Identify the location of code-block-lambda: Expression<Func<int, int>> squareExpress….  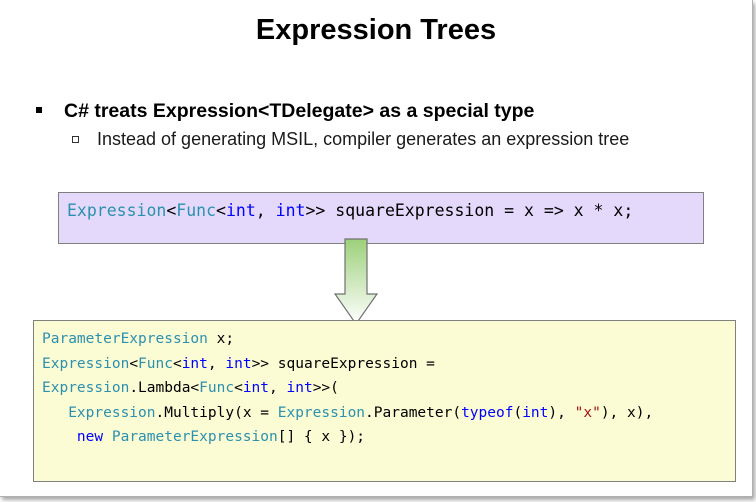
(381, 218).